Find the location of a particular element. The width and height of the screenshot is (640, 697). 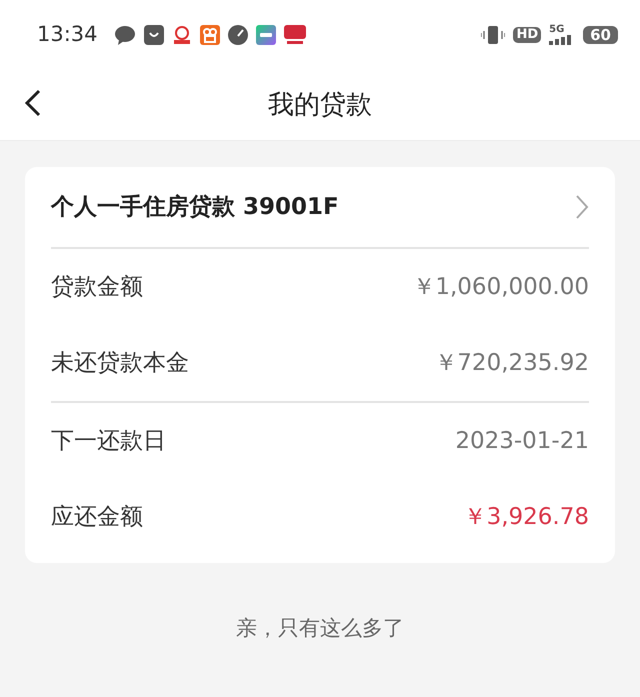

bag-icon is located at coordinates (154, 35).